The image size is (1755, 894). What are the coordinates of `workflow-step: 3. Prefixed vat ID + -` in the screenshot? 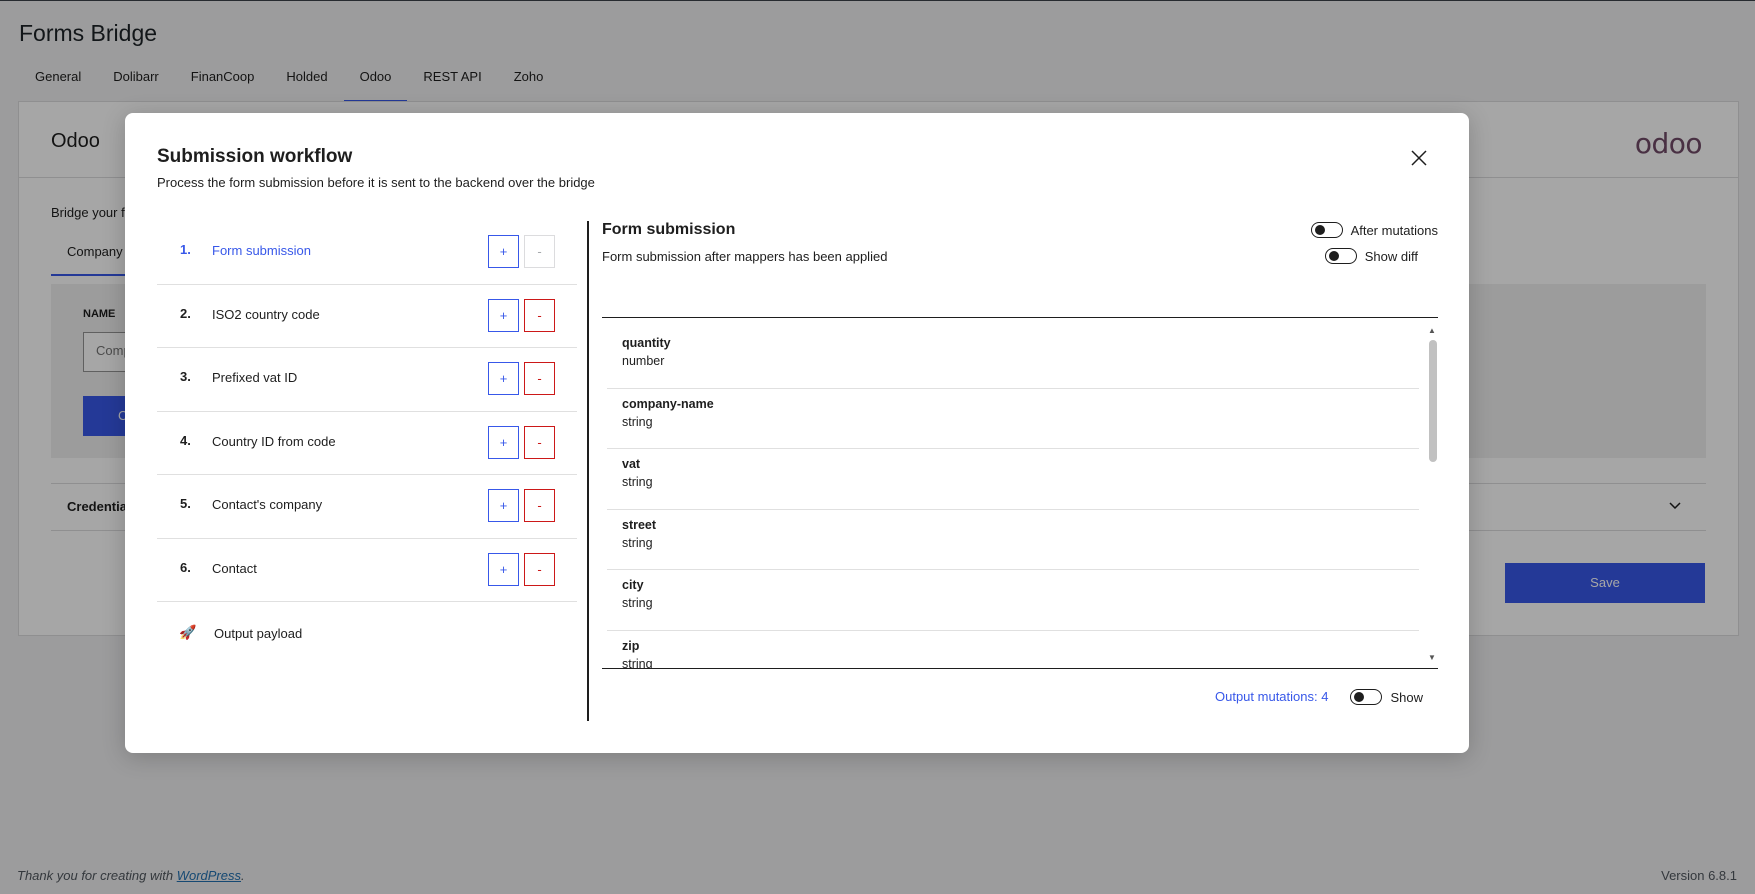 It's located at (367, 380).